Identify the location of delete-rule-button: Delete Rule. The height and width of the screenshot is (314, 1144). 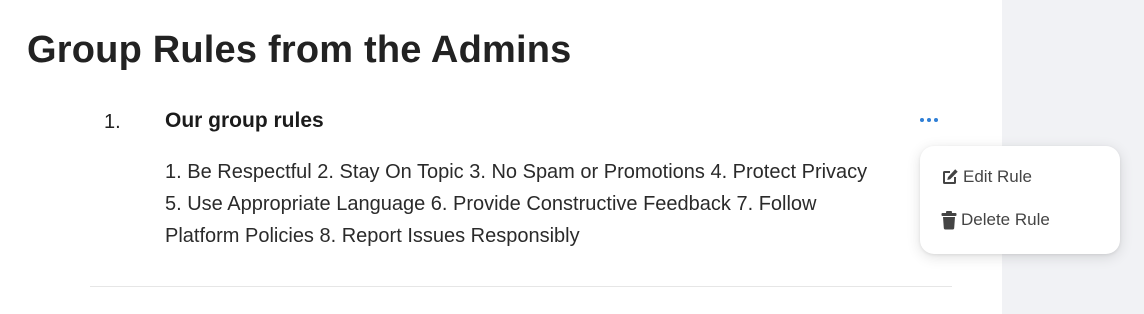
(995, 220).